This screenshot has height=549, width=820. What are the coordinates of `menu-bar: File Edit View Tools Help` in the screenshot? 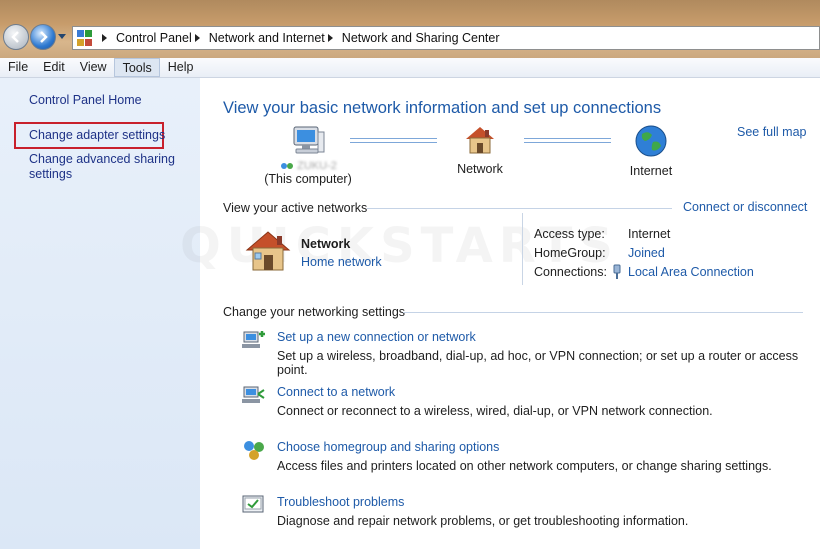 It's located at (410, 68).